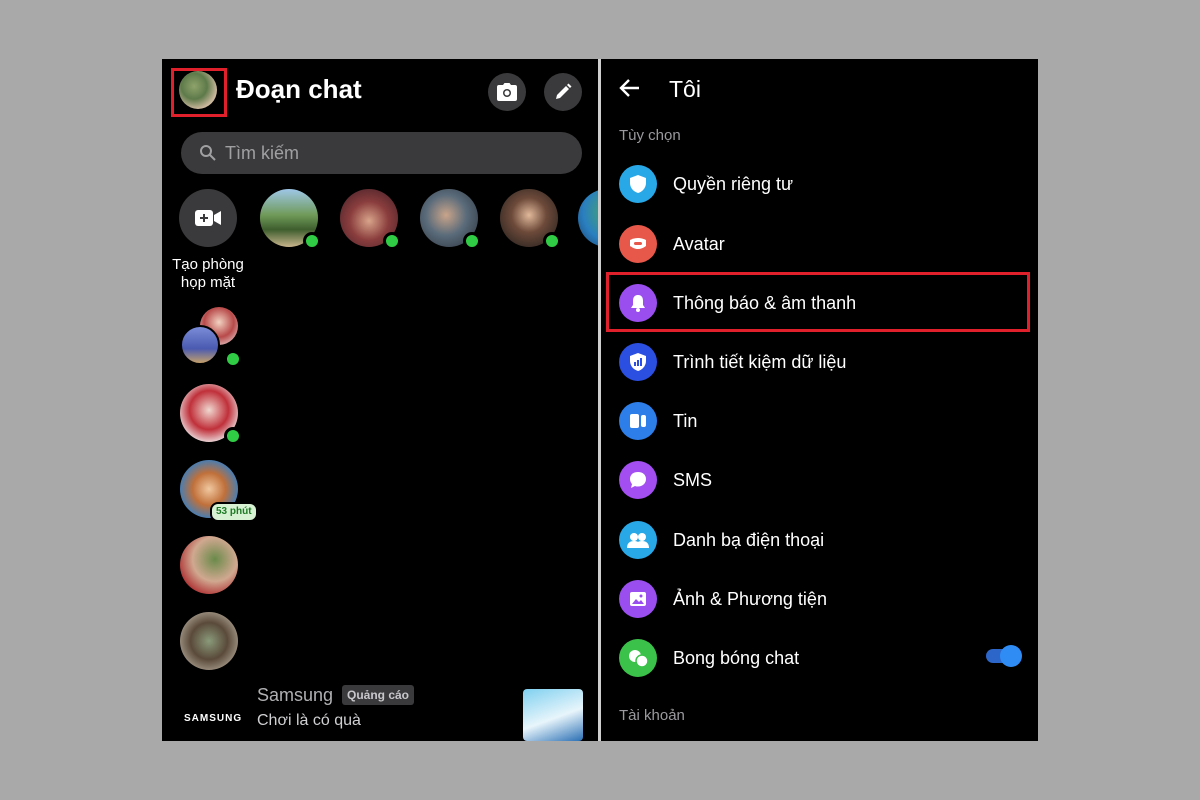 The image size is (1200, 800). What do you see at coordinates (638, 421) in the screenshot?
I see `stories-icon` at bounding box center [638, 421].